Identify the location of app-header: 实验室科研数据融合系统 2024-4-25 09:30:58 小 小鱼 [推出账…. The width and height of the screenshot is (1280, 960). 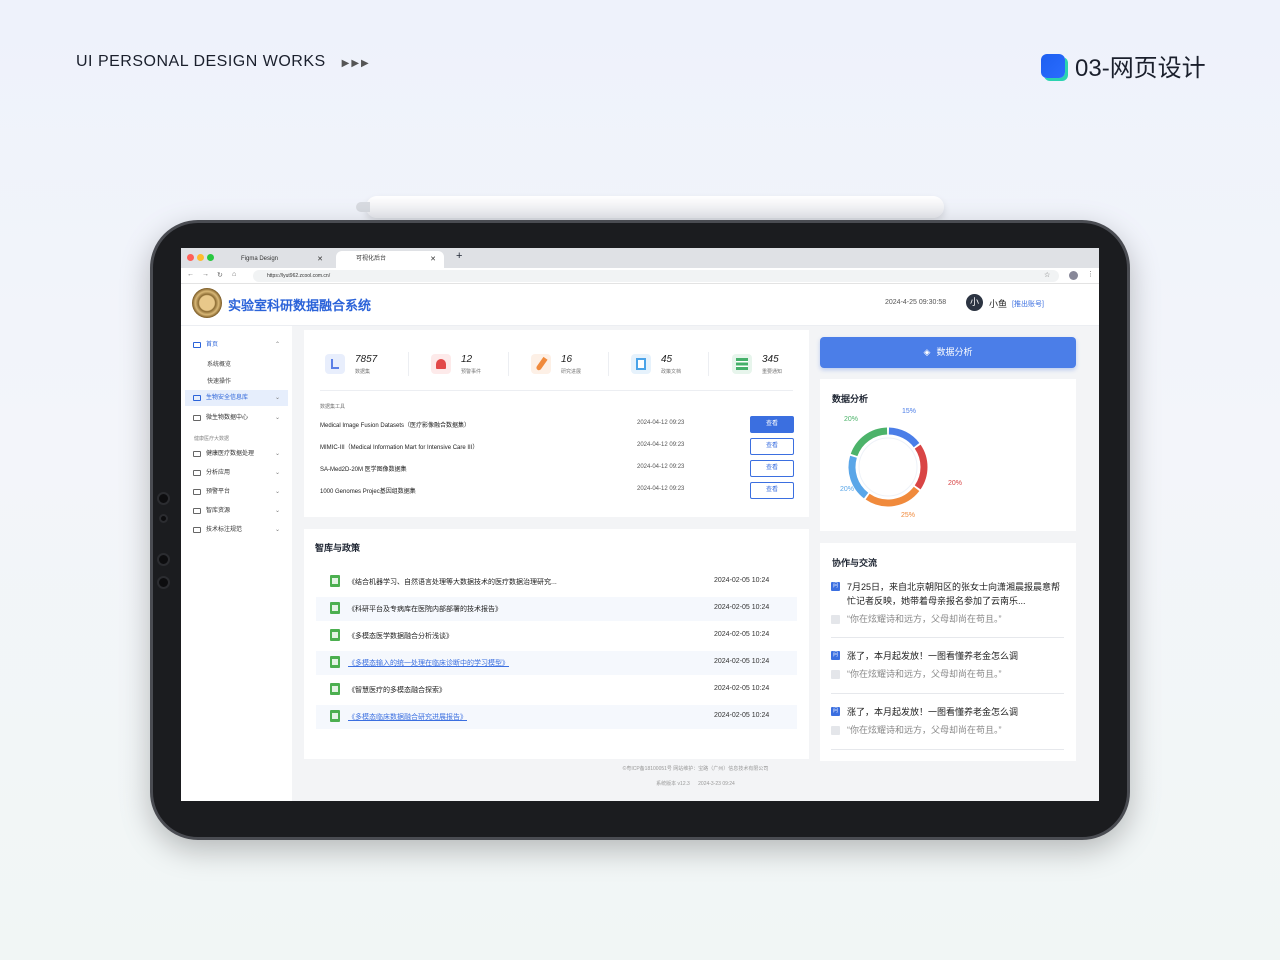
(640, 305).